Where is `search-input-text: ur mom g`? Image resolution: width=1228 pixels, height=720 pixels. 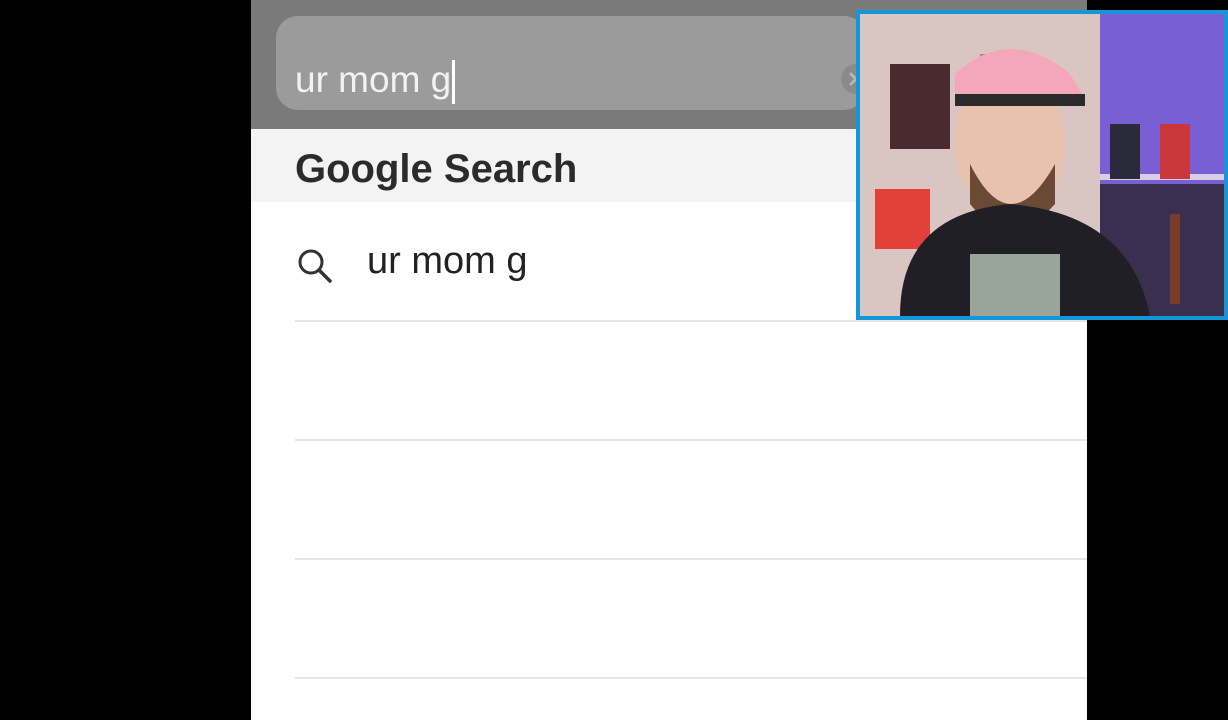
search-input-text: ur mom g is located at coordinates (373, 79).